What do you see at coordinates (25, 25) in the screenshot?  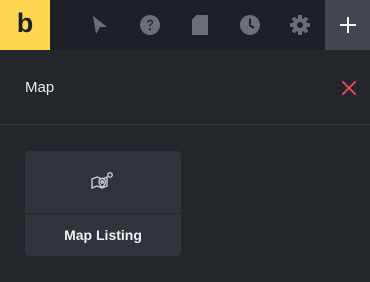 I see `app-logo: b` at bounding box center [25, 25].